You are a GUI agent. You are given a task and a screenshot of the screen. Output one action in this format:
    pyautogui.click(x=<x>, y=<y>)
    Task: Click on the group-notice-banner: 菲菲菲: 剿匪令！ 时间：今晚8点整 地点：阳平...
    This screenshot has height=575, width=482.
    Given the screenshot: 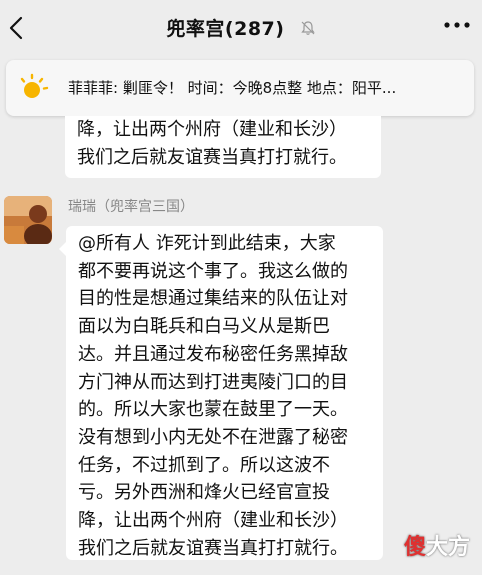 What is the action you would take?
    pyautogui.click(x=240, y=88)
    